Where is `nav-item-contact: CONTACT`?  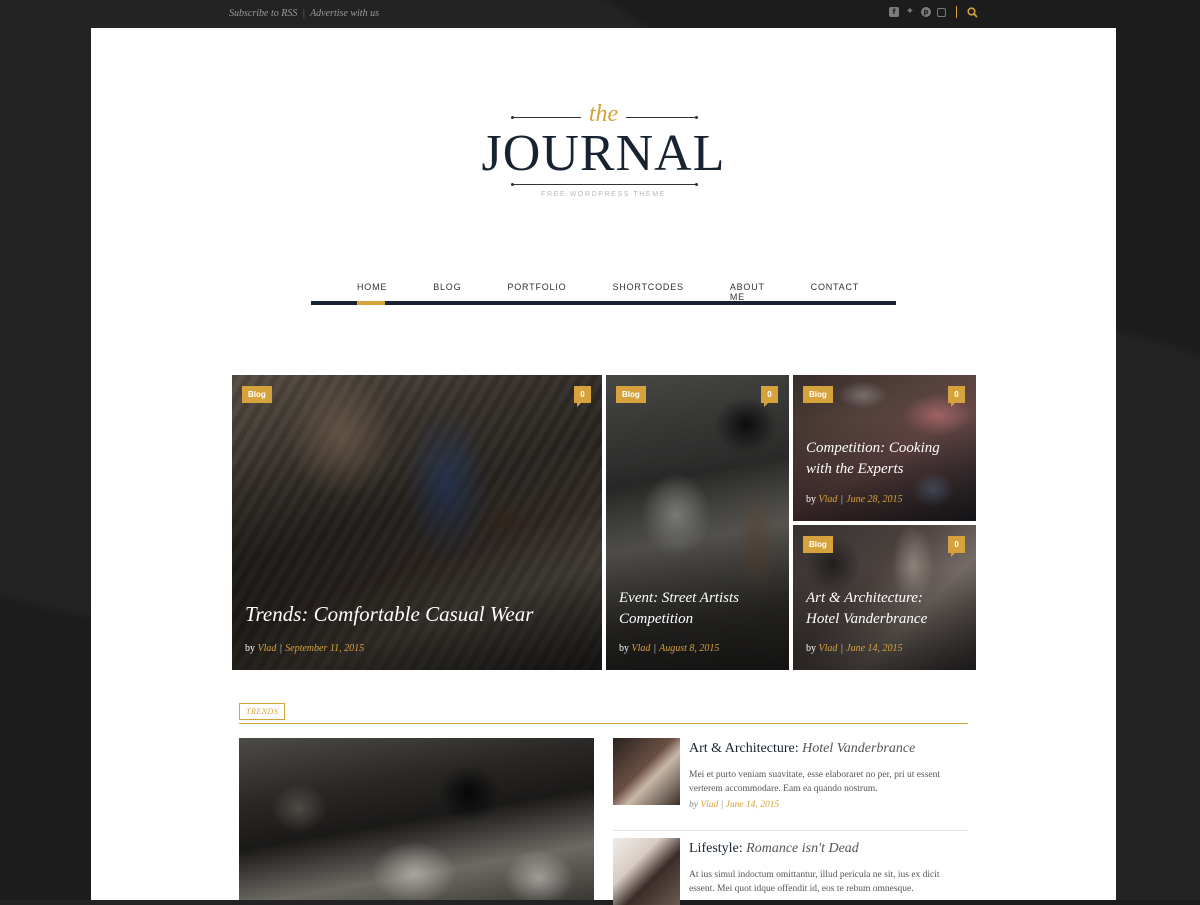
nav-item-contact: CONTACT is located at coordinates (835, 292).